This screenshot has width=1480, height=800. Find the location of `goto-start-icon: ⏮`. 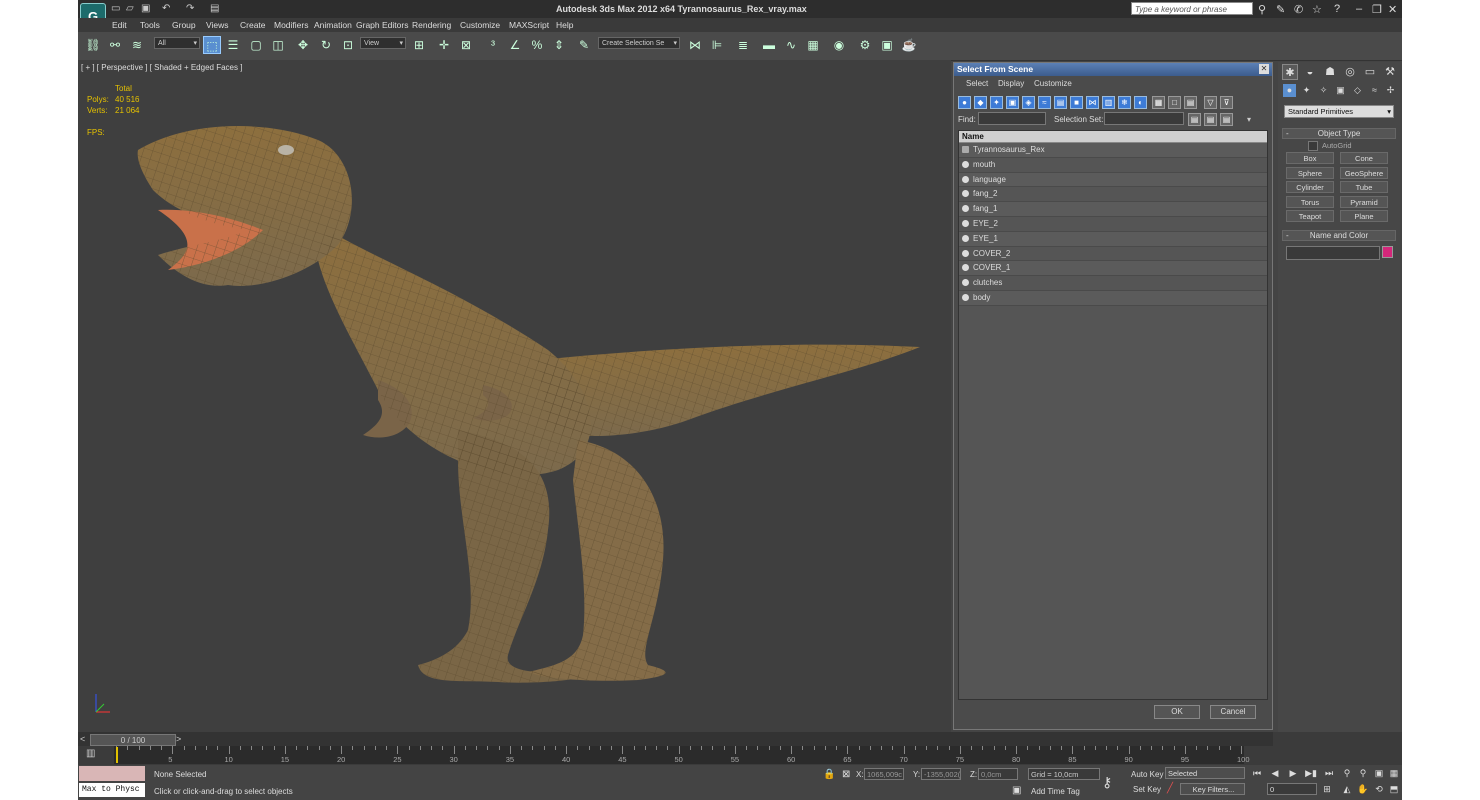

goto-start-icon: ⏮ is located at coordinates (1257, 773).